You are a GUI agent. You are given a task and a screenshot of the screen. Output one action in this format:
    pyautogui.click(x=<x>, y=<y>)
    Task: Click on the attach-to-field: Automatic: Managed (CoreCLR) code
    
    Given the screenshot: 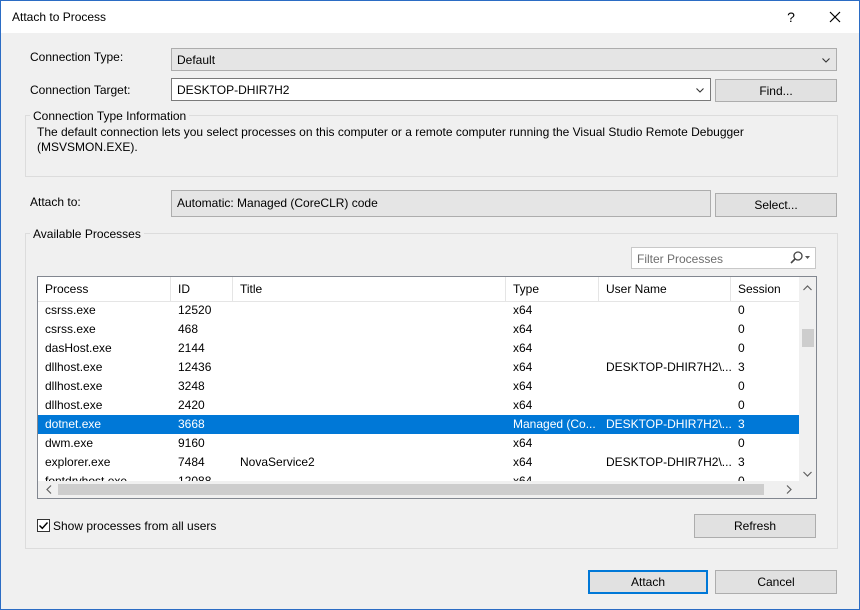 What is the action you would take?
    pyautogui.click(x=441, y=203)
    